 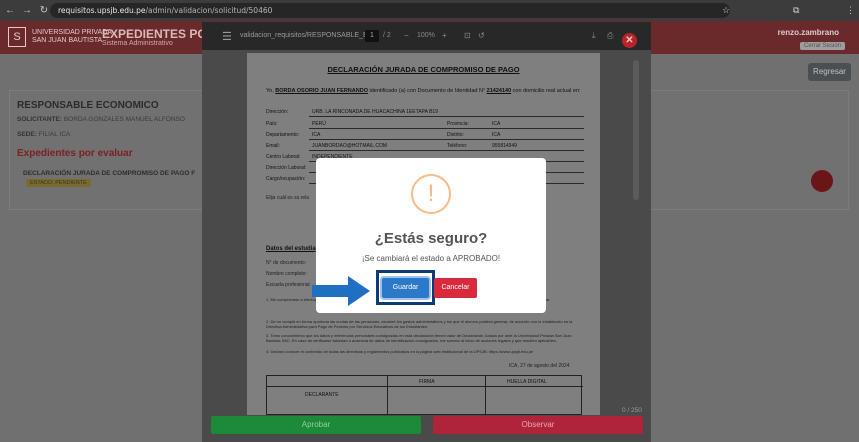 What do you see at coordinates (499, 91) in the screenshot?
I see `intro-dni: 21424140` at bounding box center [499, 91].